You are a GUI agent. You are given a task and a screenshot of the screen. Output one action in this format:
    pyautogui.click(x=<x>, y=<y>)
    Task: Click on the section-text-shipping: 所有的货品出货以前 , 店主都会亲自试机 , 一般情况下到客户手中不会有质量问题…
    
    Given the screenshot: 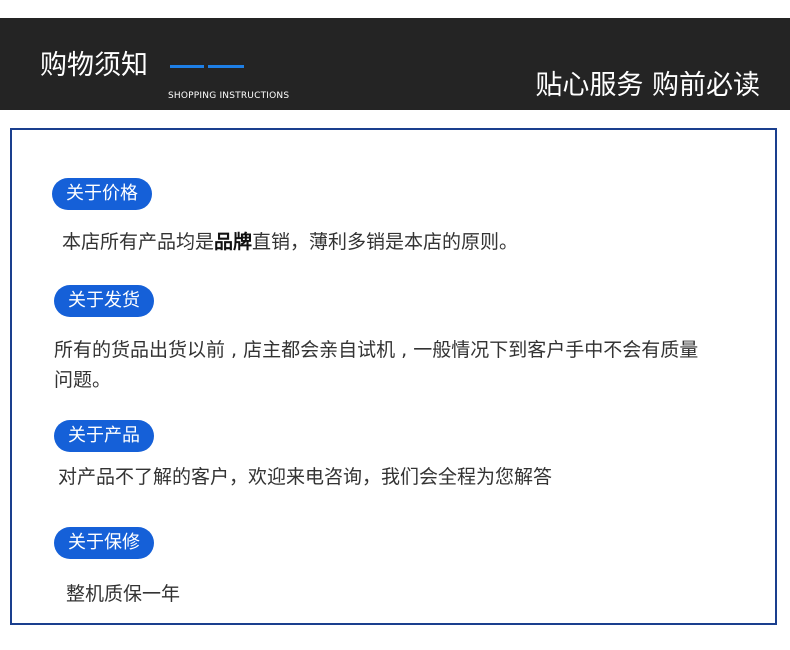 What is the action you would take?
    pyautogui.click(x=376, y=365)
    